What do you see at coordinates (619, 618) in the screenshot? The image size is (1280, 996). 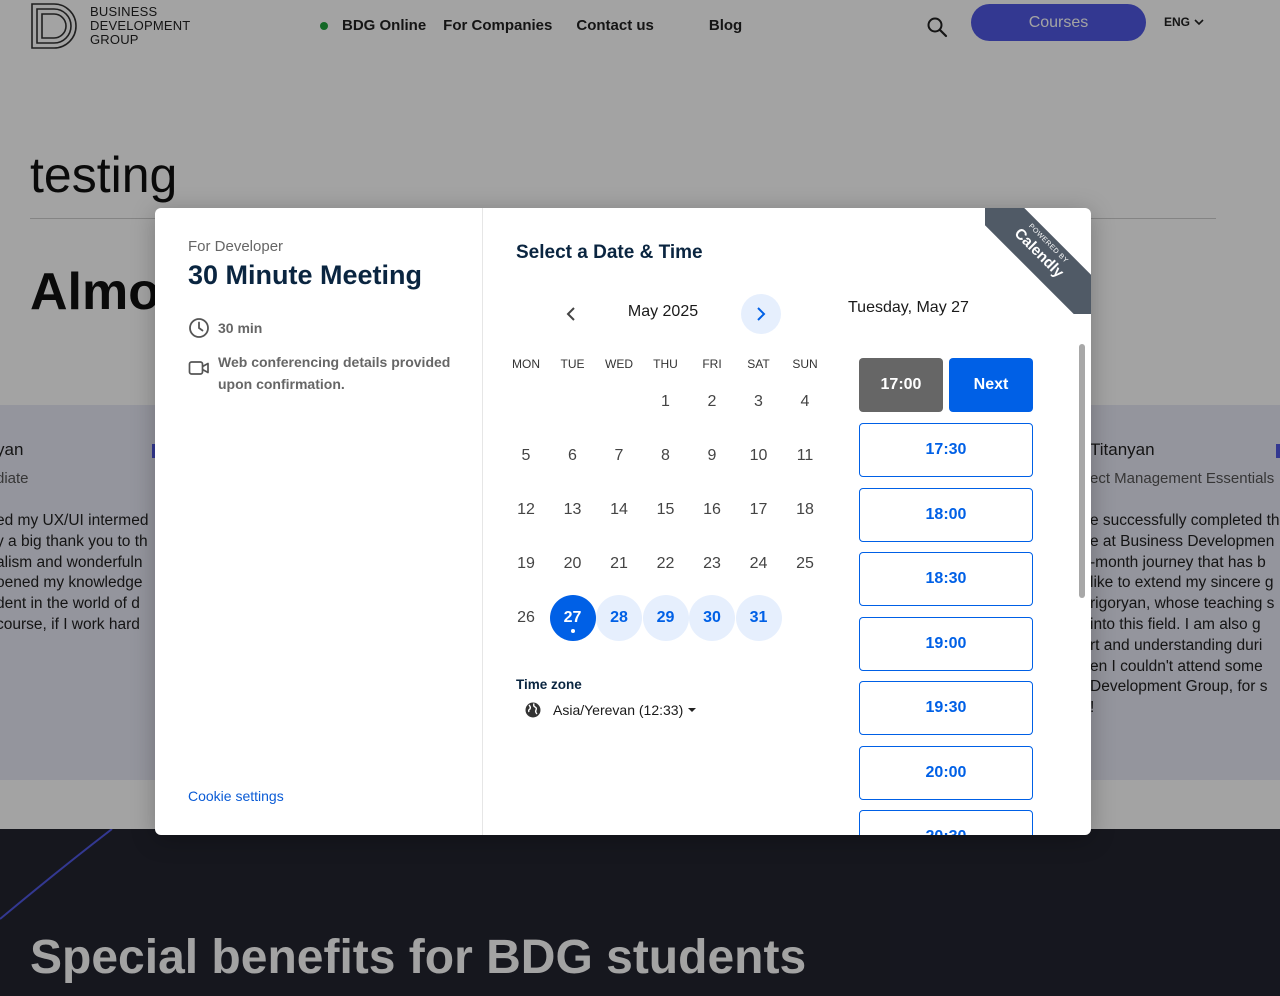 I see `calendar-day-available: 28` at bounding box center [619, 618].